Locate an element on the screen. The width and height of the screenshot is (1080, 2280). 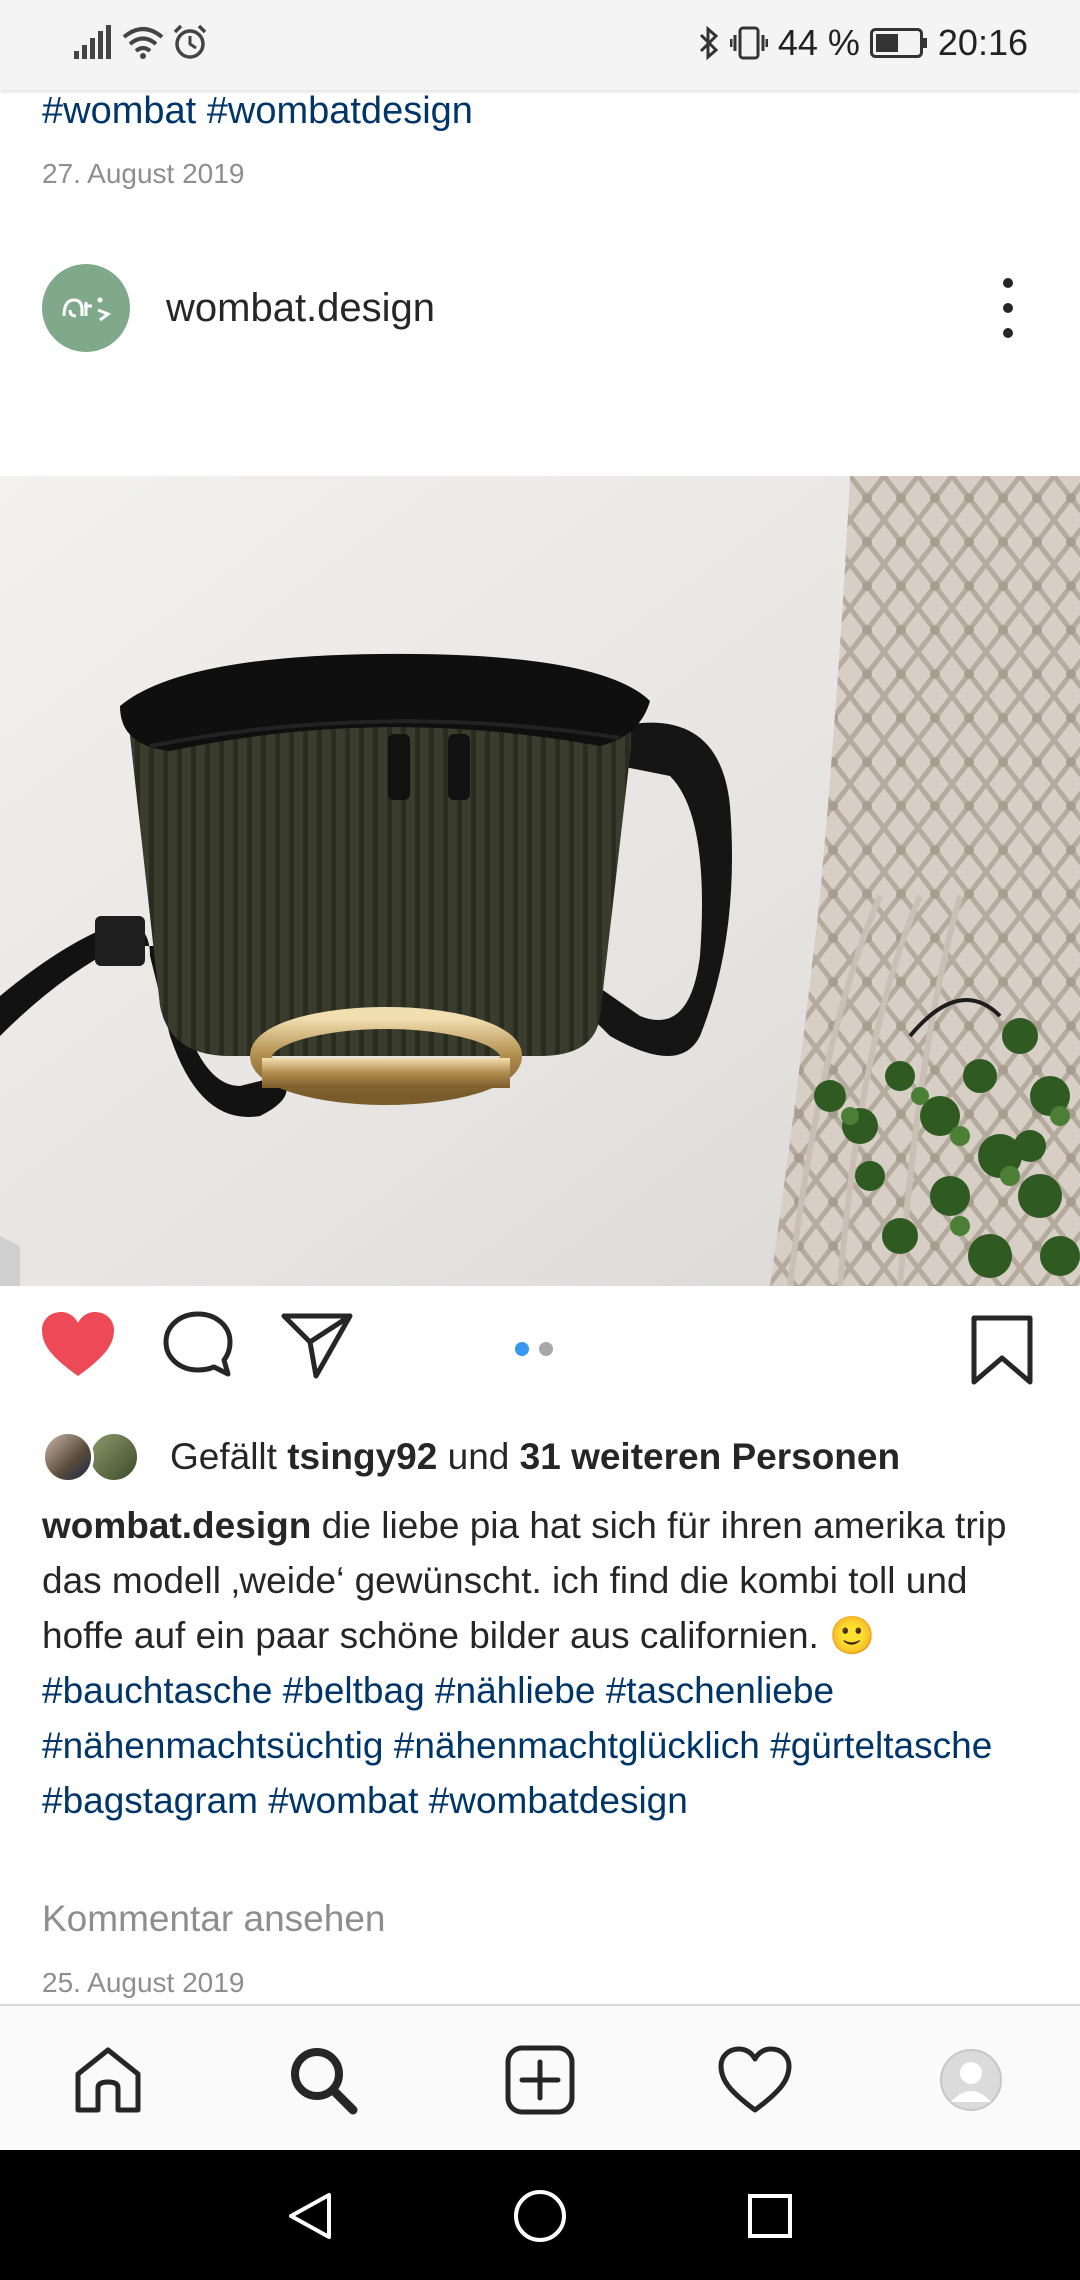
profile-avatar-icon is located at coordinates (971, 2080).